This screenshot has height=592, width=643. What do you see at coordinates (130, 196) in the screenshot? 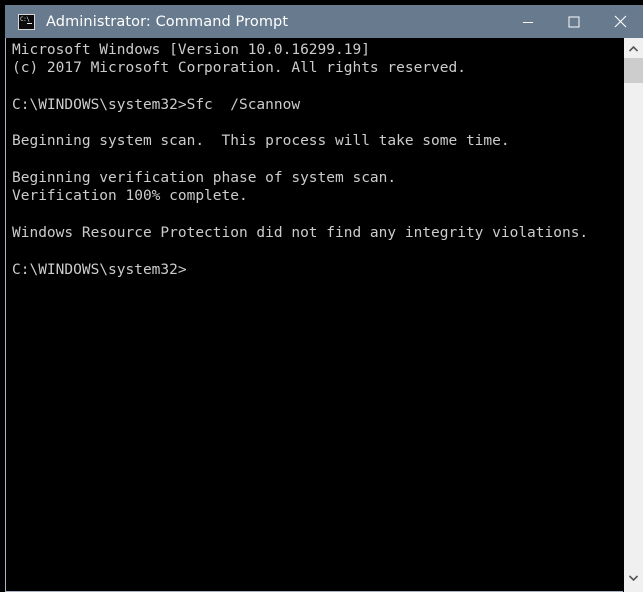
I see `console-line: Verification 100% complete.` at bounding box center [130, 196].